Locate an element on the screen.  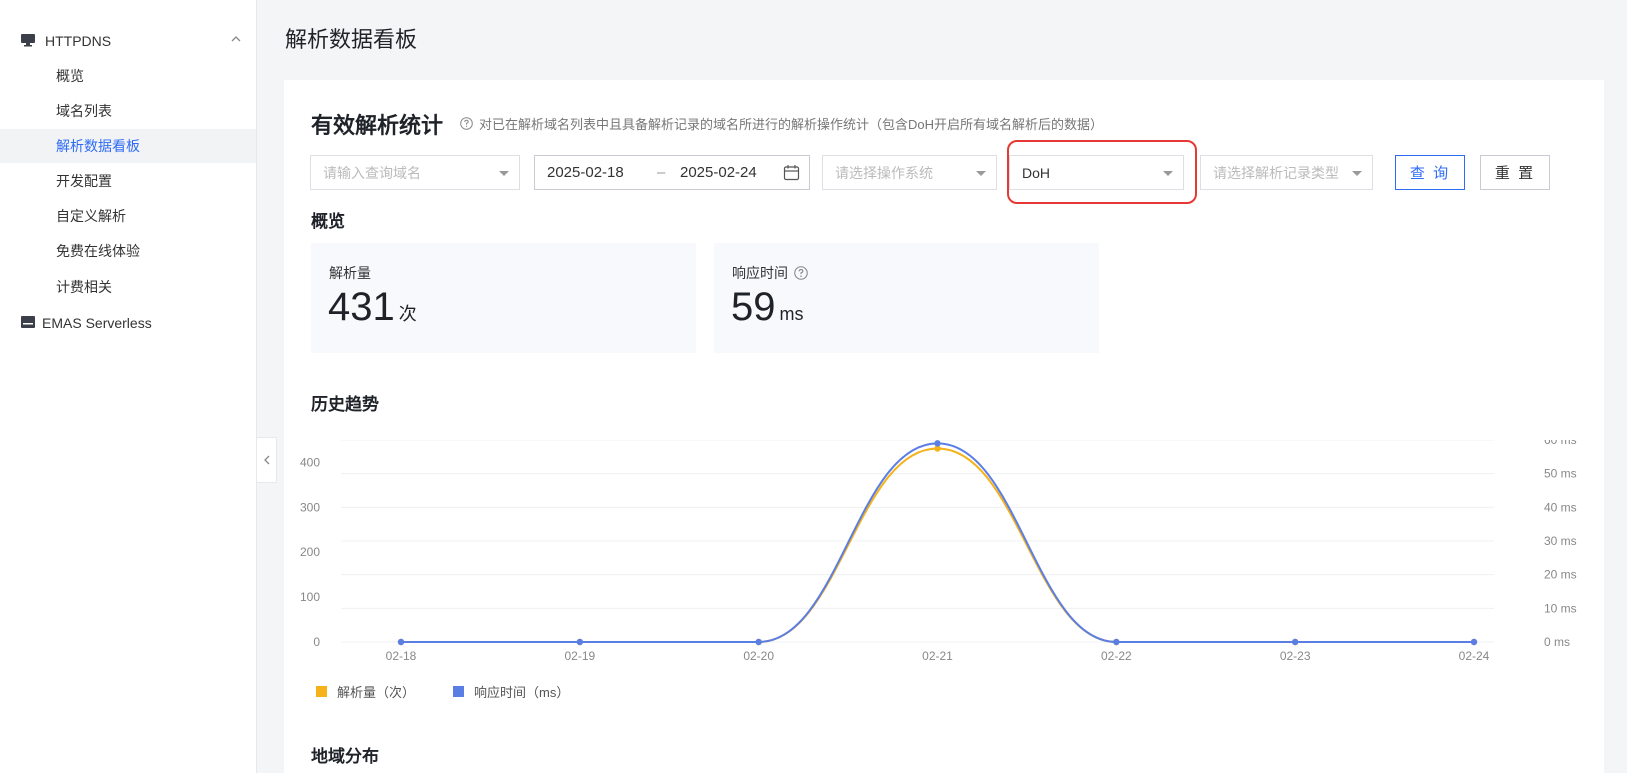
nav-group-label: EMAS Serverless is located at coordinates (97, 323).